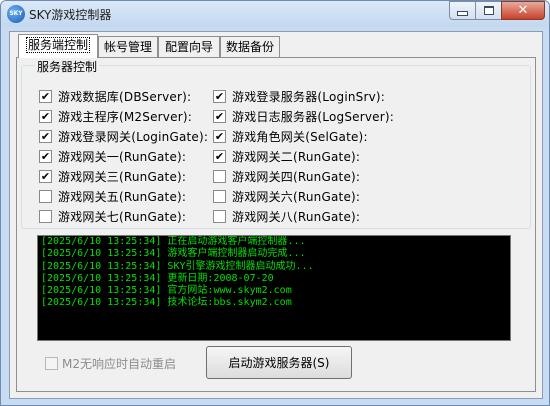 This screenshot has height=406, width=550. Describe the element at coordinates (125, 96) in the screenshot. I see `server-checkbox-label: 游戏数据库(DBServer):` at that location.